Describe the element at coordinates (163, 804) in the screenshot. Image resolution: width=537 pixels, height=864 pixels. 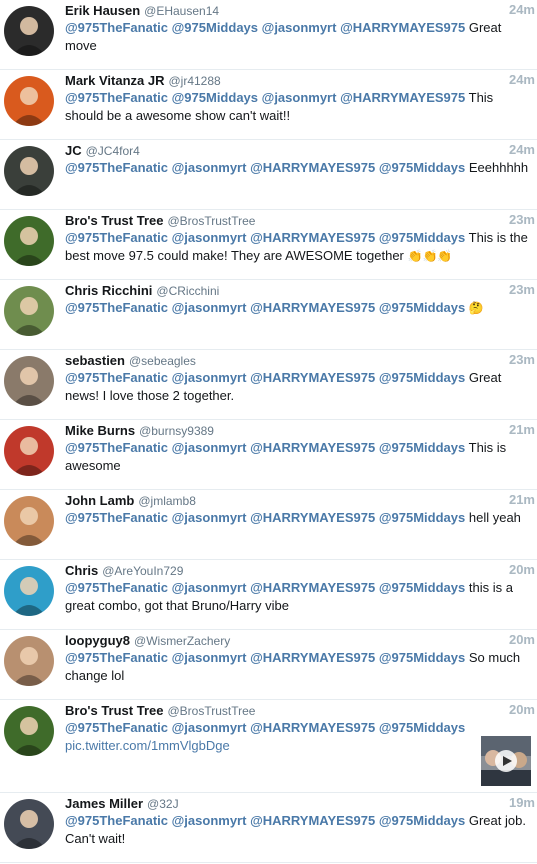
I see `author-handle: @32J` at that location.